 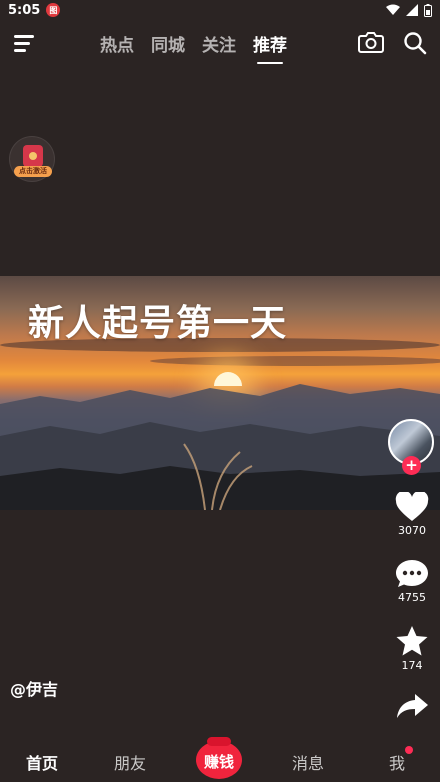 What do you see at coordinates (53, 10) in the screenshot?
I see `app-notification-icon: 图` at bounding box center [53, 10].